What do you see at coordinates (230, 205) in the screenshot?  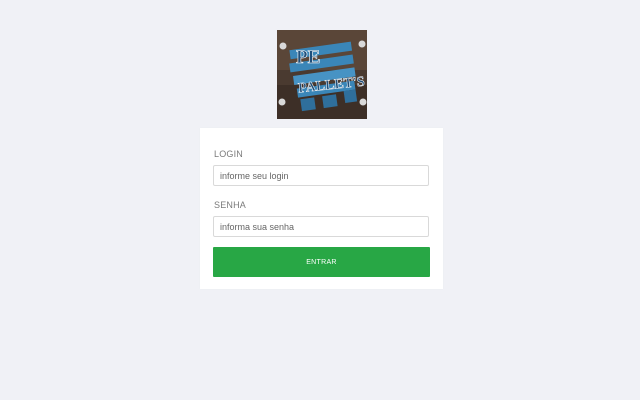 I see `senha-label: SENHA` at bounding box center [230, 205].